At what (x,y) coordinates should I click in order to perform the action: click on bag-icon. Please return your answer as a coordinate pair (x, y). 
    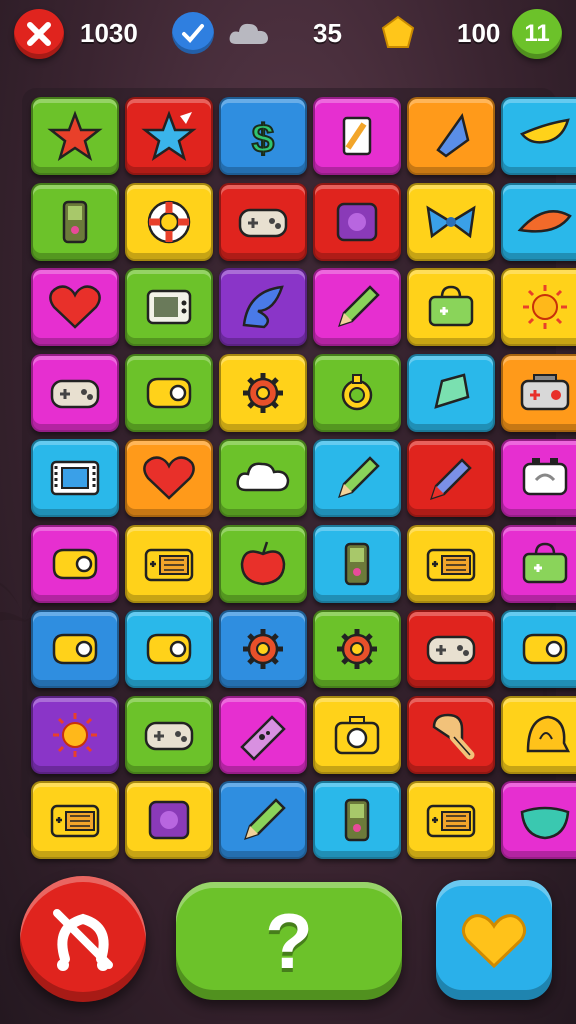
    Looking at the image, I should click on (545, 562).